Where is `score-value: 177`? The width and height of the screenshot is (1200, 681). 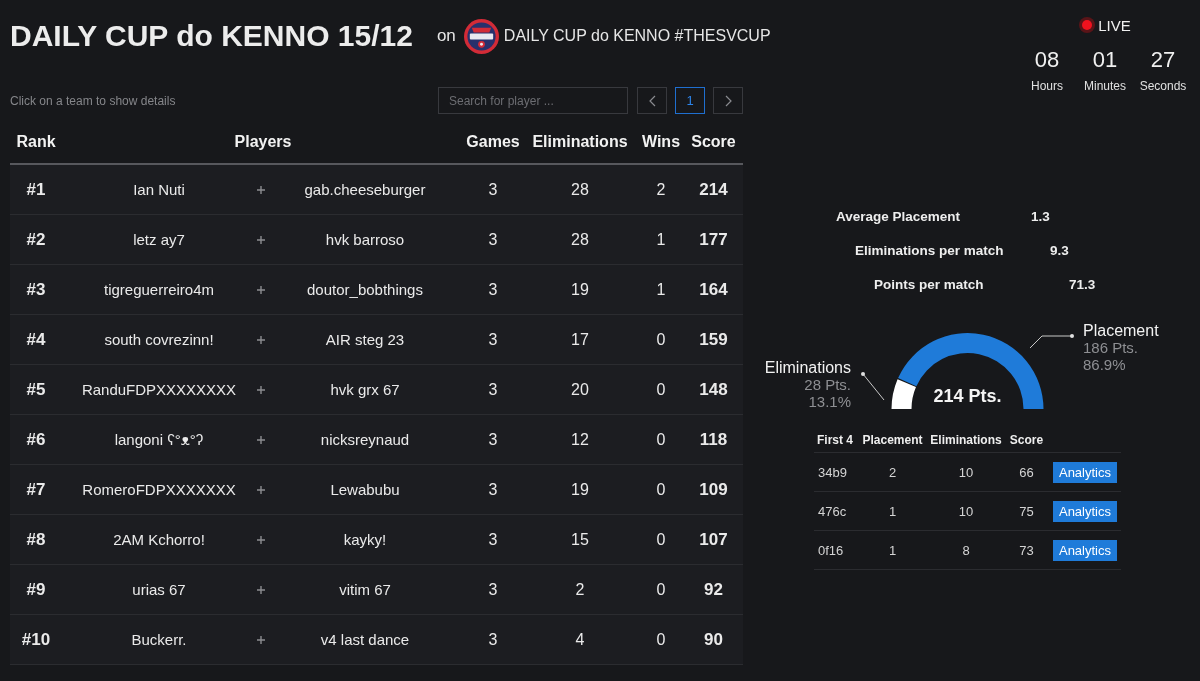
score-value: 177 is located at coordinates (713, 239).